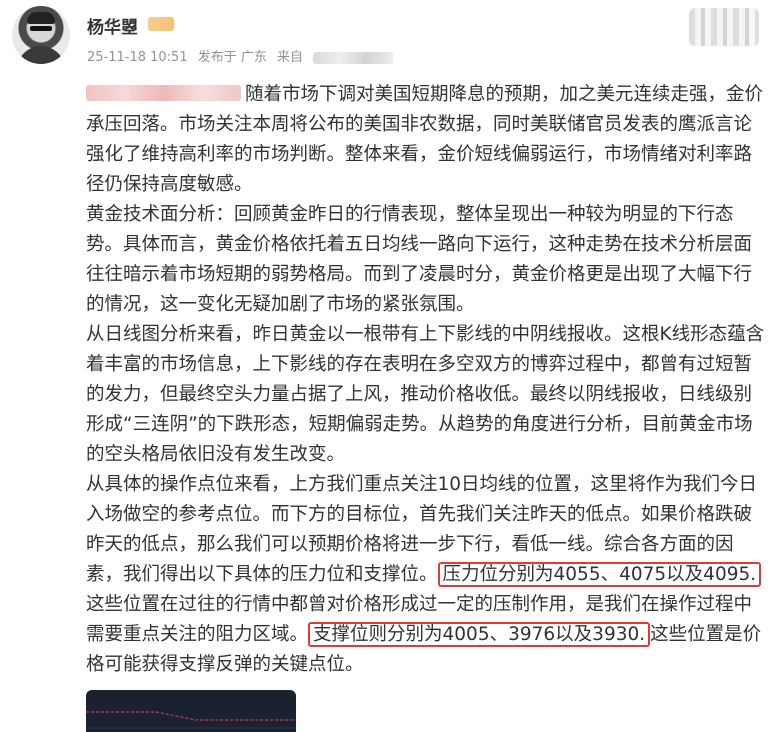  Describe the element at coordinates (232, 57) in the screenshot. I see `post-location: 发布于 广东` at that location.